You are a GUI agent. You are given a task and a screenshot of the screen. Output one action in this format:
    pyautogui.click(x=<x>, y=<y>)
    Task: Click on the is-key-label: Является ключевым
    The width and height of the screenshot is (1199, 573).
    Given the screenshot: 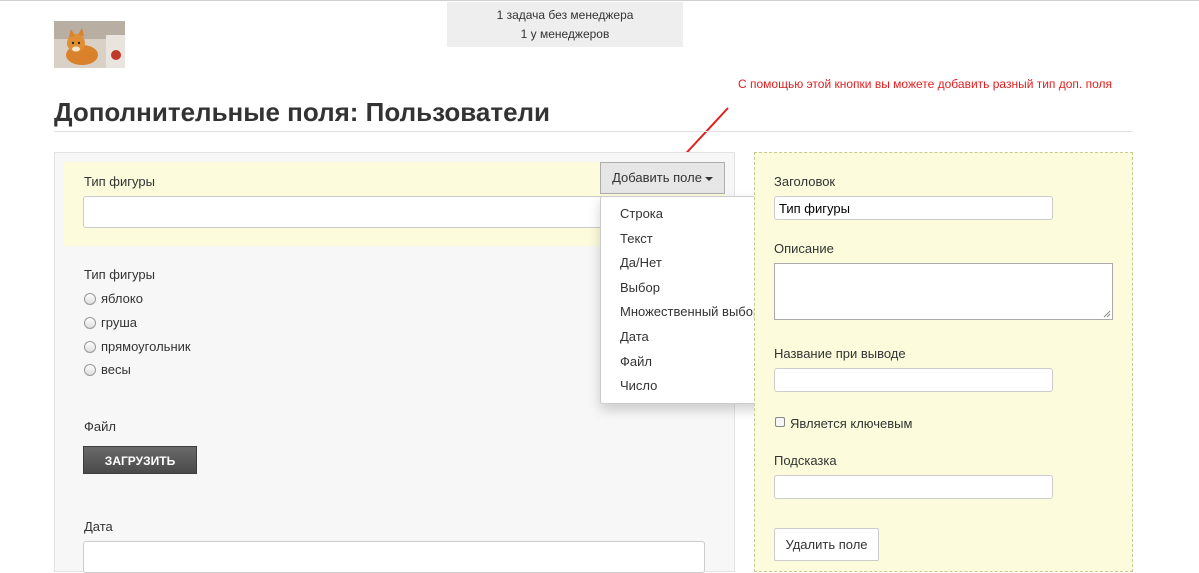 What is the action you would take?
    pyautogui.click(x=851, y=423)
    